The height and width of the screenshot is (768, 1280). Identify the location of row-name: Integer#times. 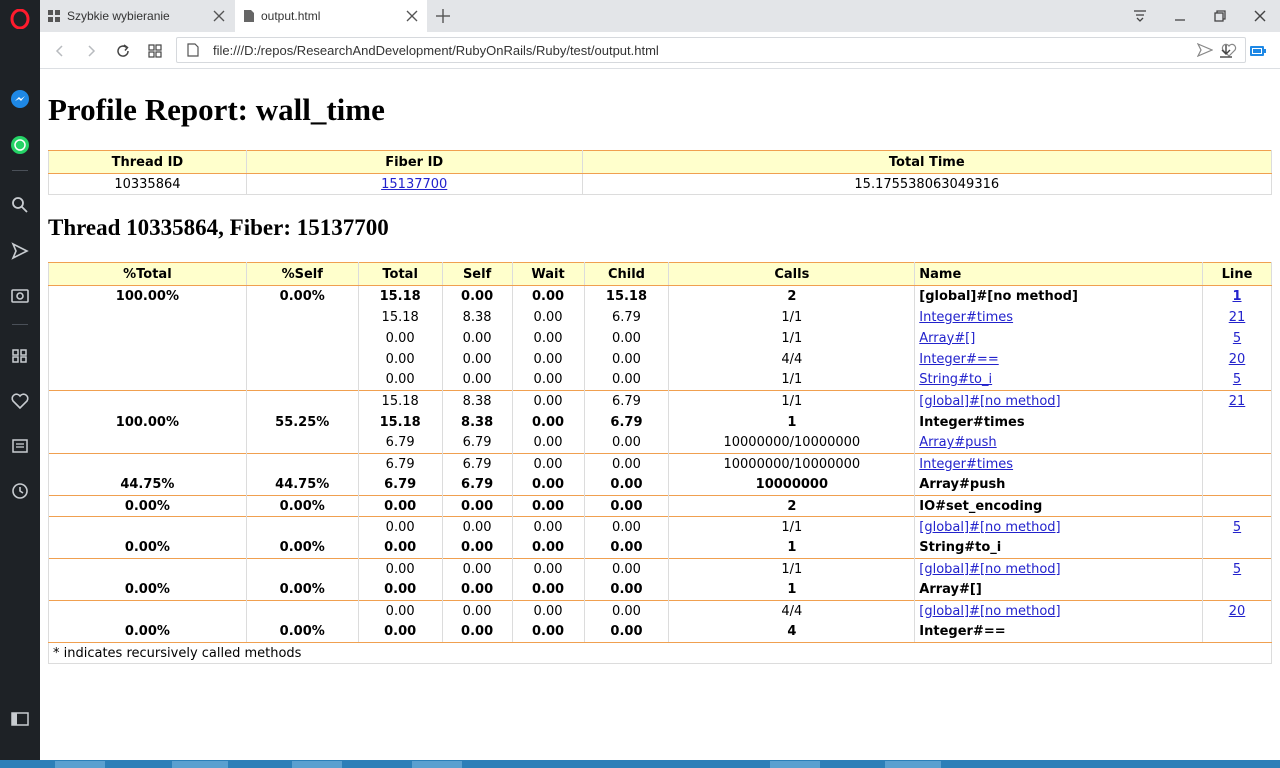
(1058, 464).